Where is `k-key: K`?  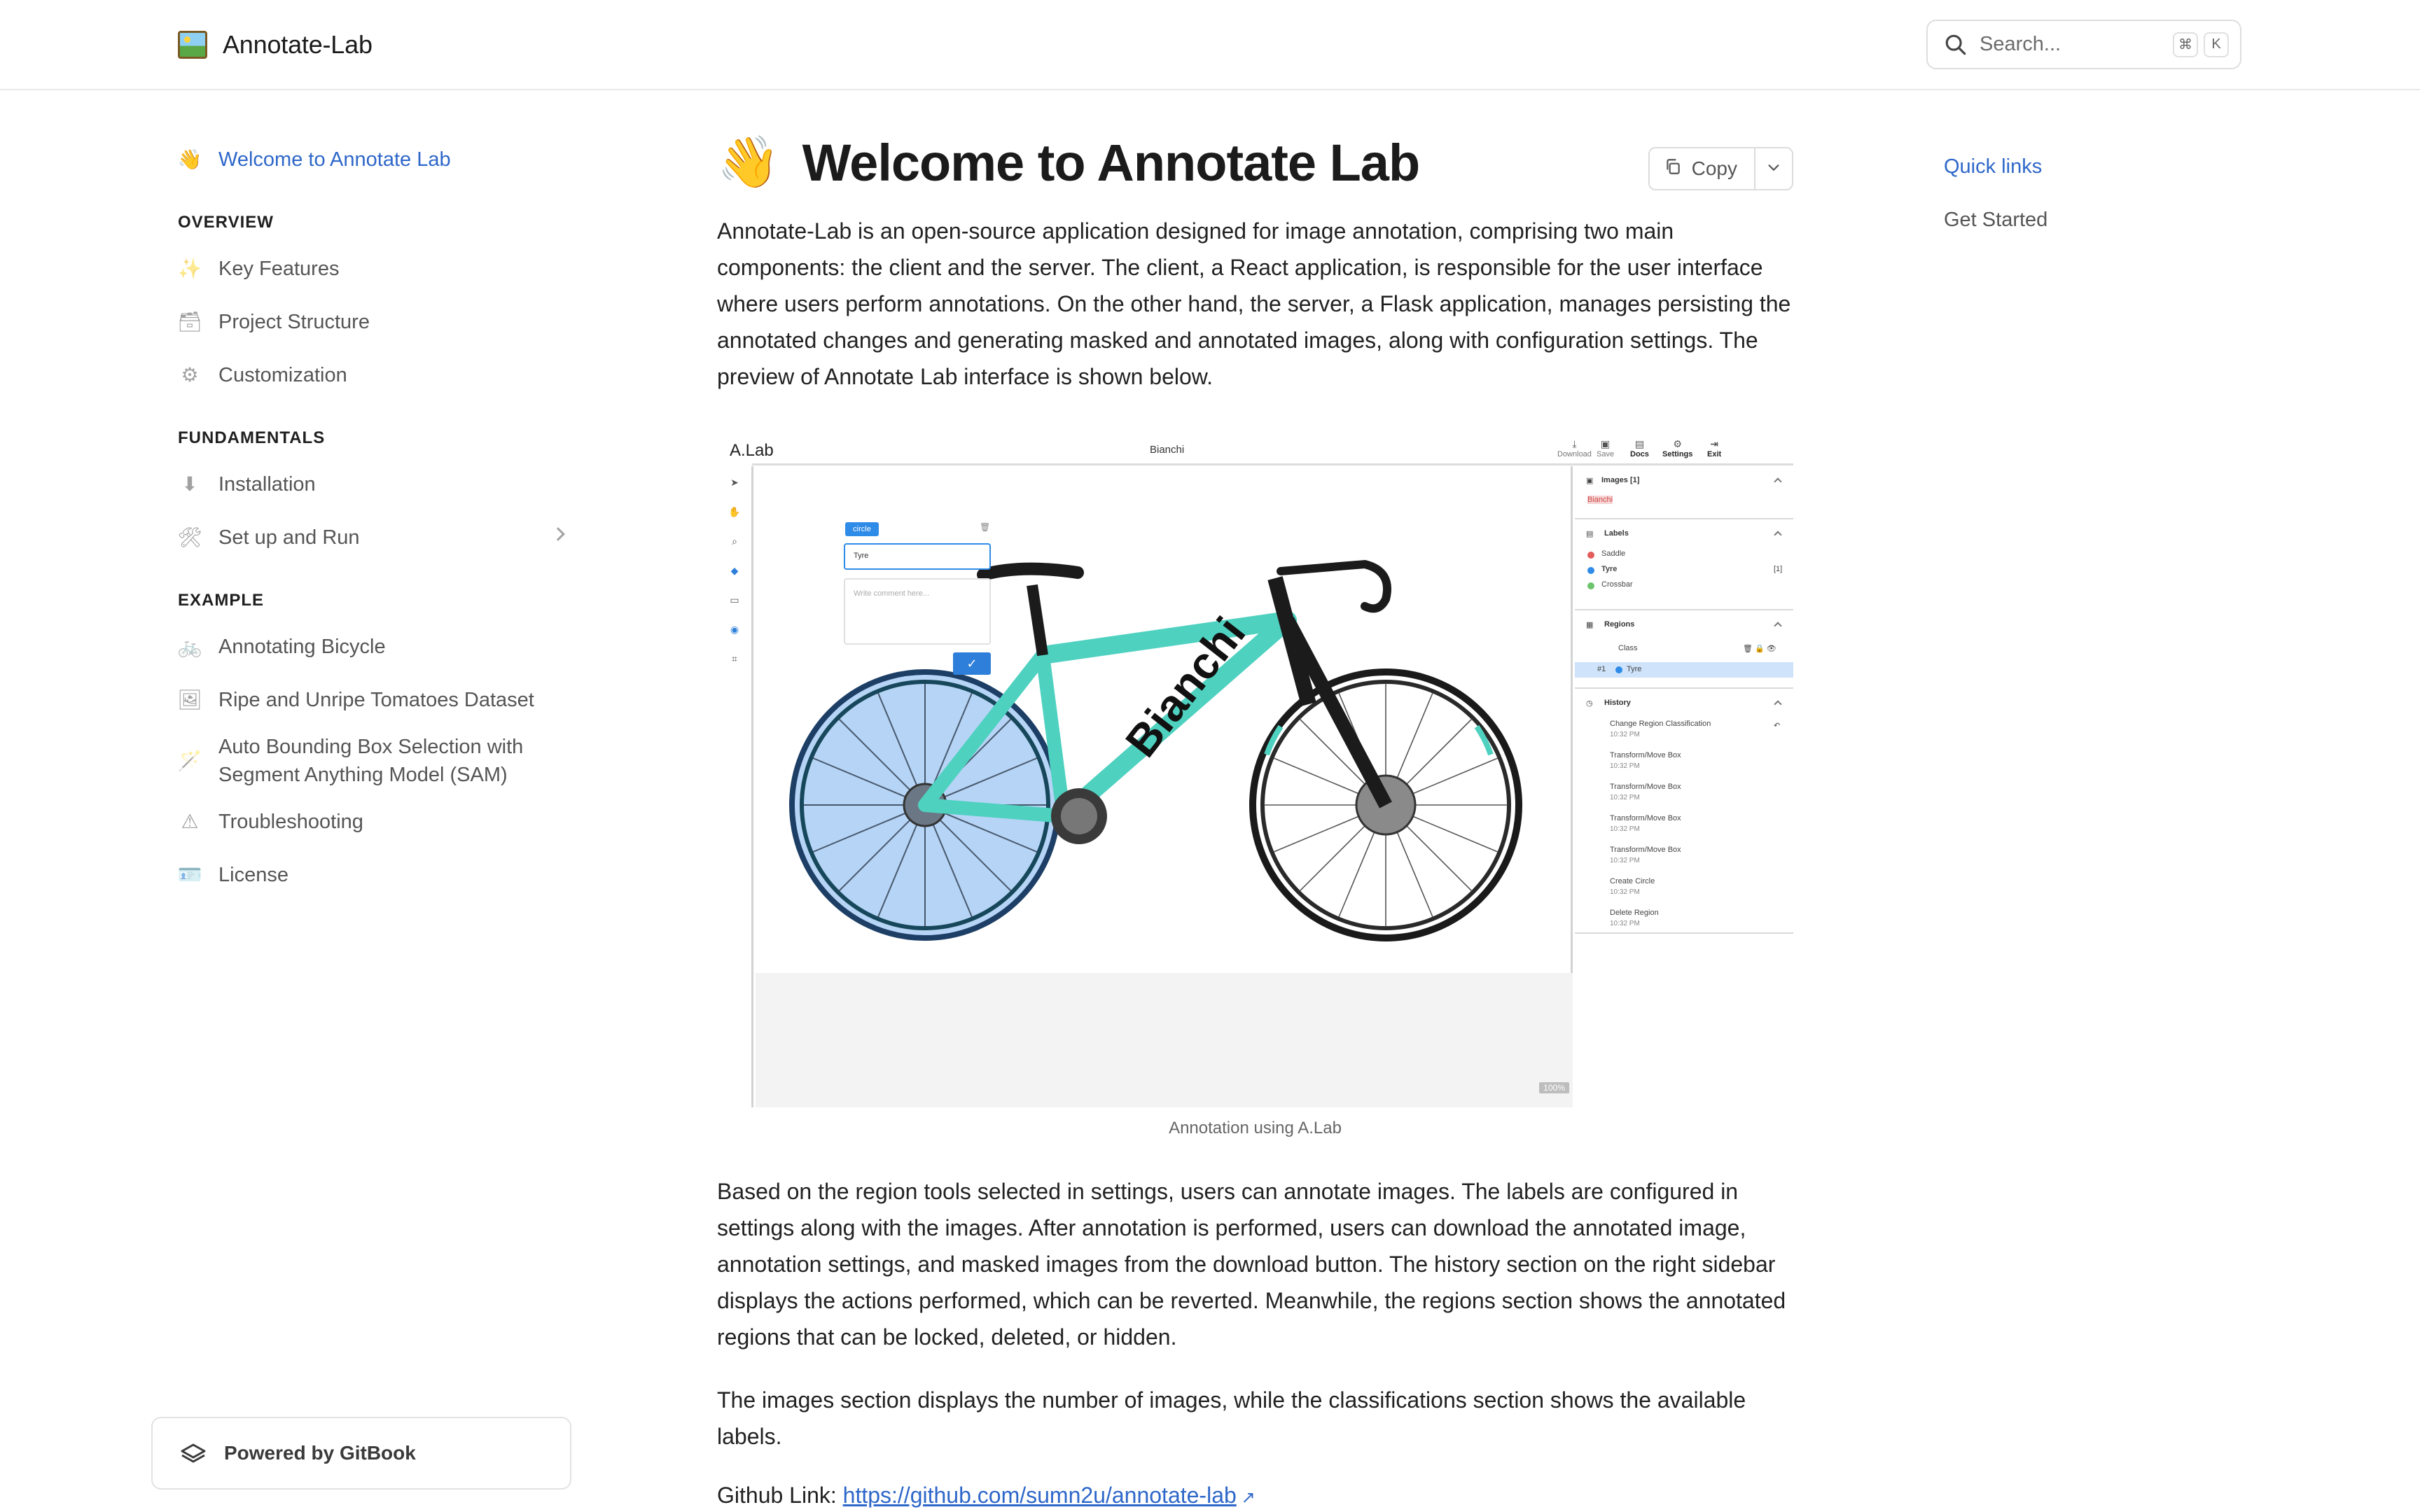 k-key: K is located at coordinates (2216, 44).